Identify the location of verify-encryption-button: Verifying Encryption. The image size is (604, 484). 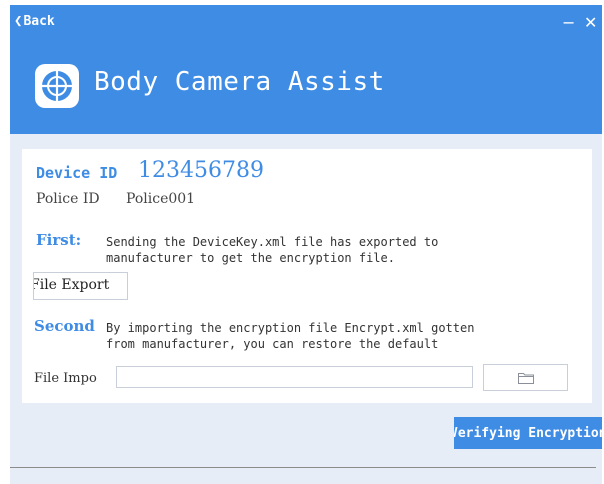
(528, 433).